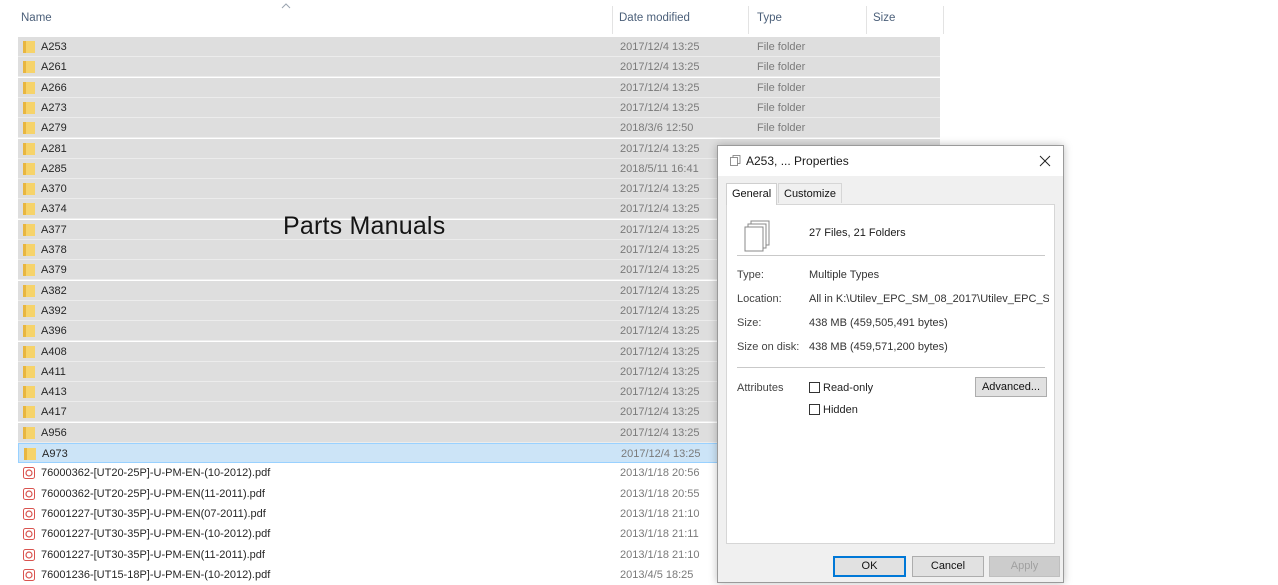  What do you see at coordinates (848, 388) in the screenshot?
I see `readonly-label: Read-only` at bounding box center [848, 388].